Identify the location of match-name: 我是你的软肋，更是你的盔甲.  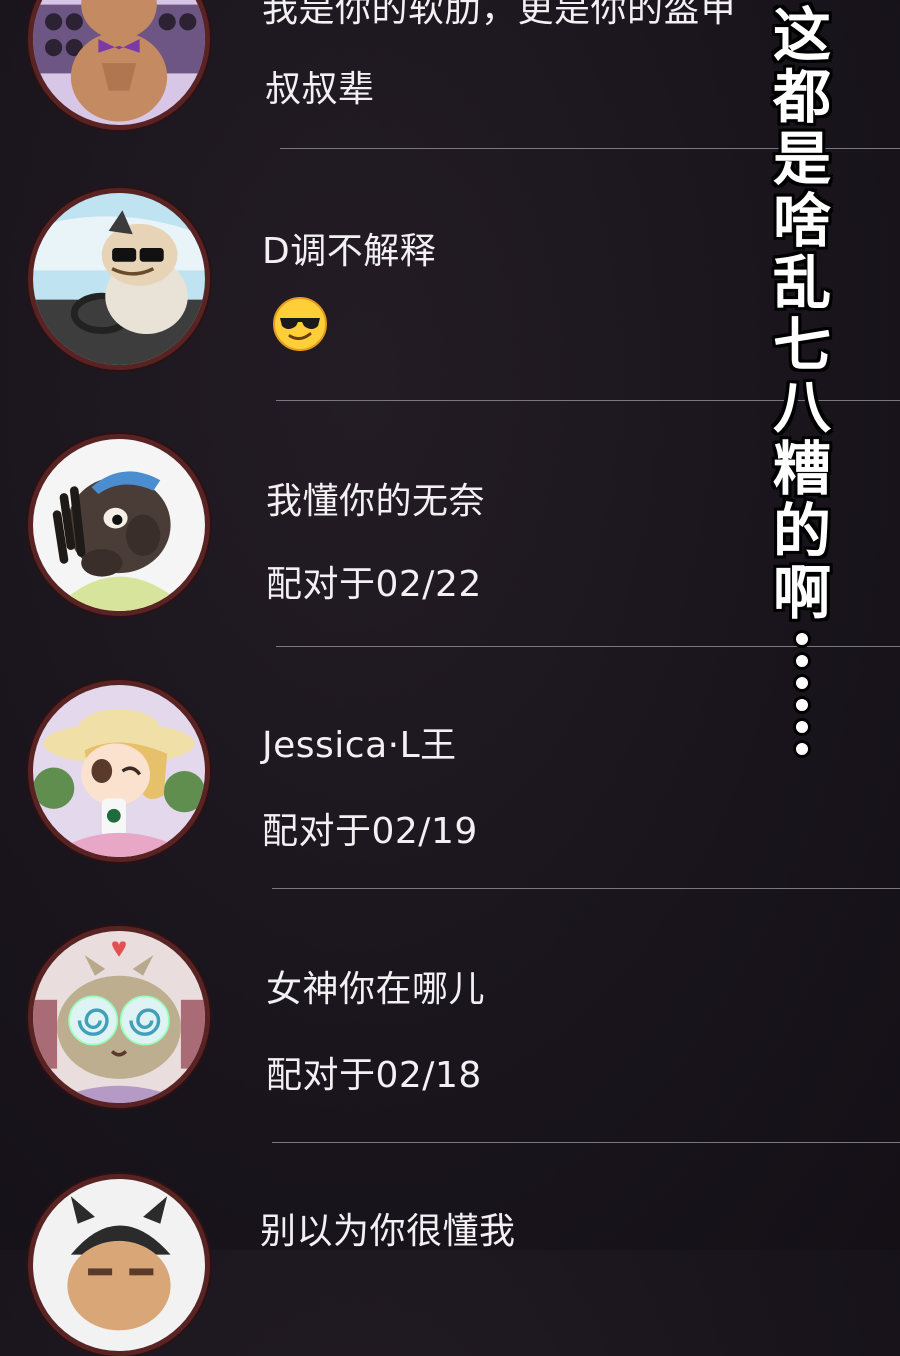
(499, 15).